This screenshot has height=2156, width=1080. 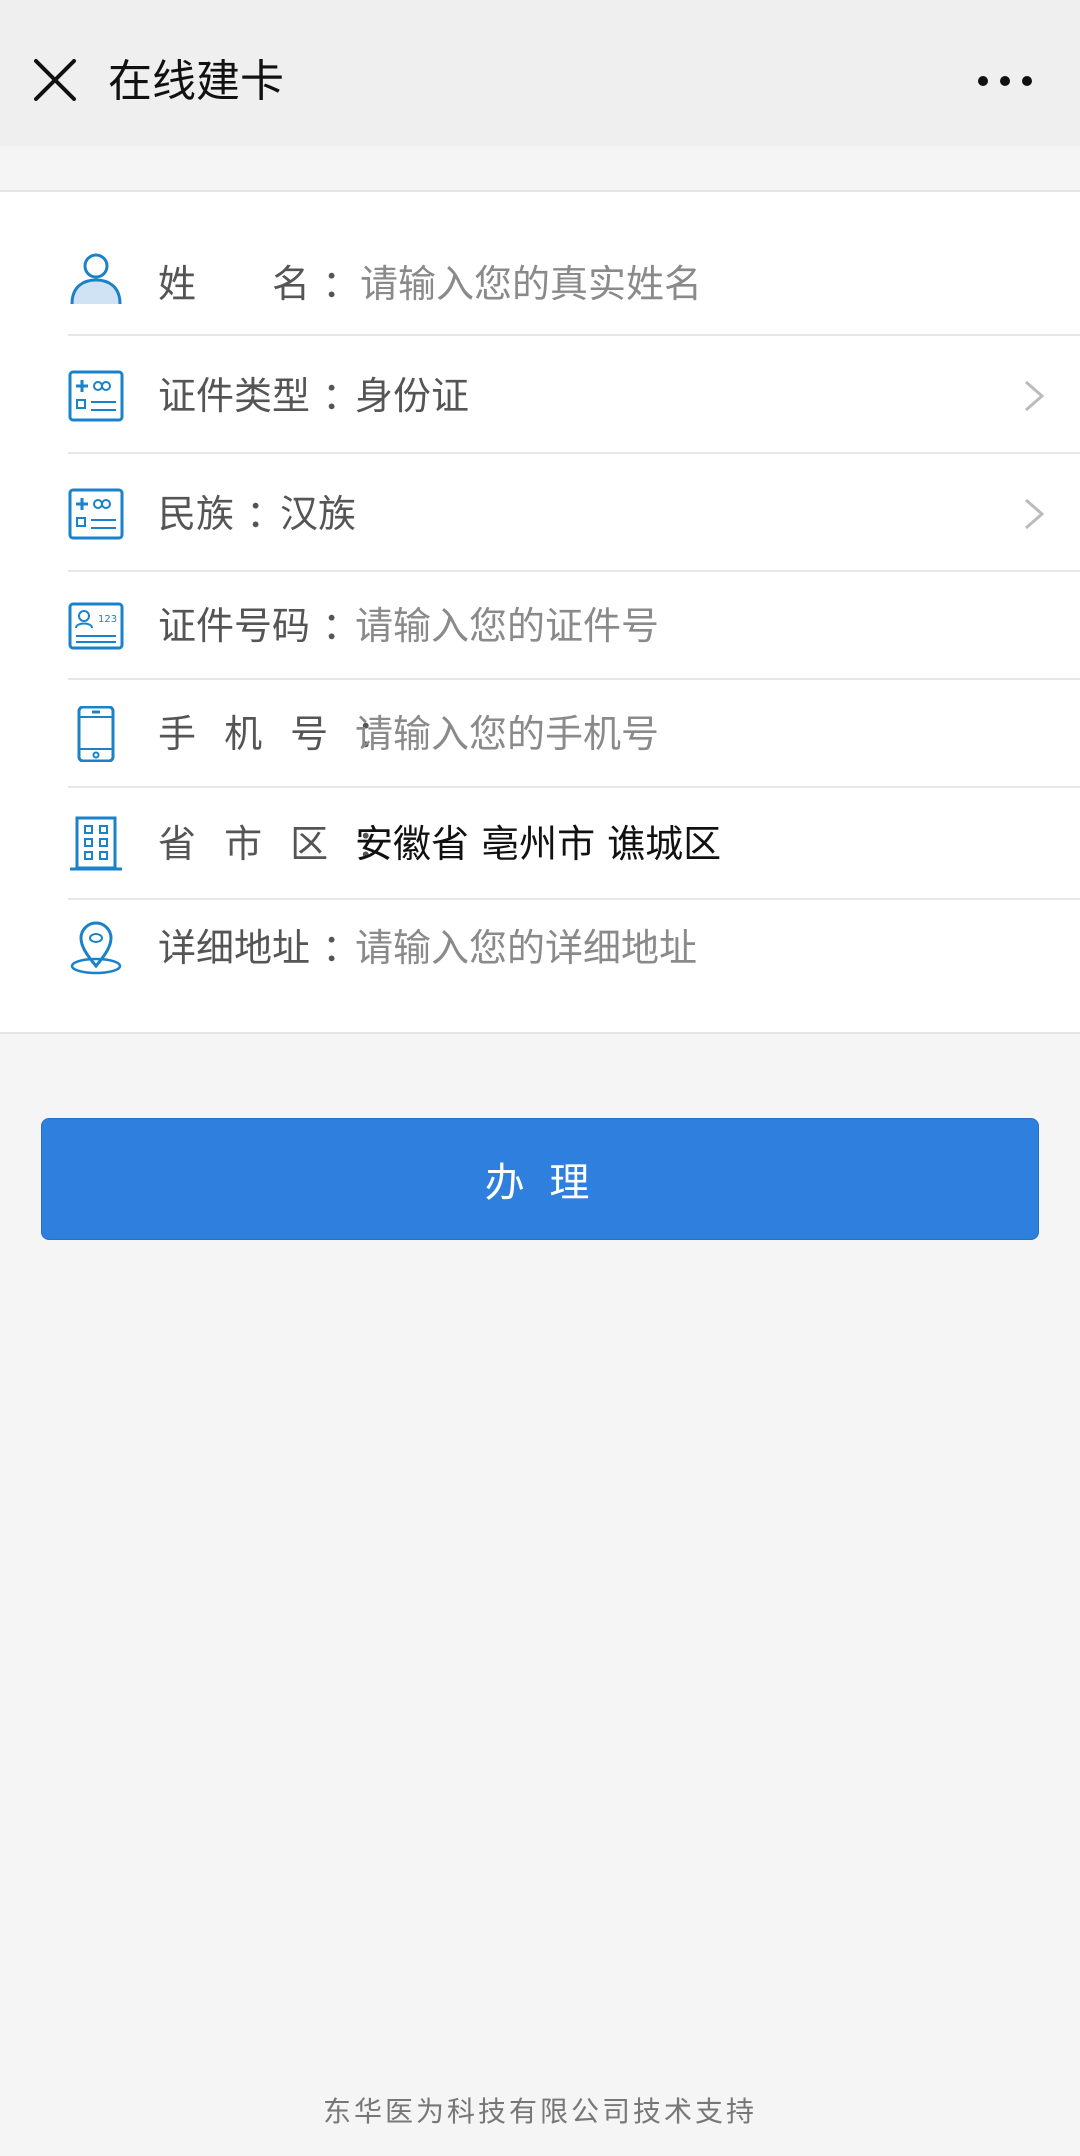 I want to click on phone-field: 手 机 号 ： 请输入您的手机号, so click(x=540, y=734).